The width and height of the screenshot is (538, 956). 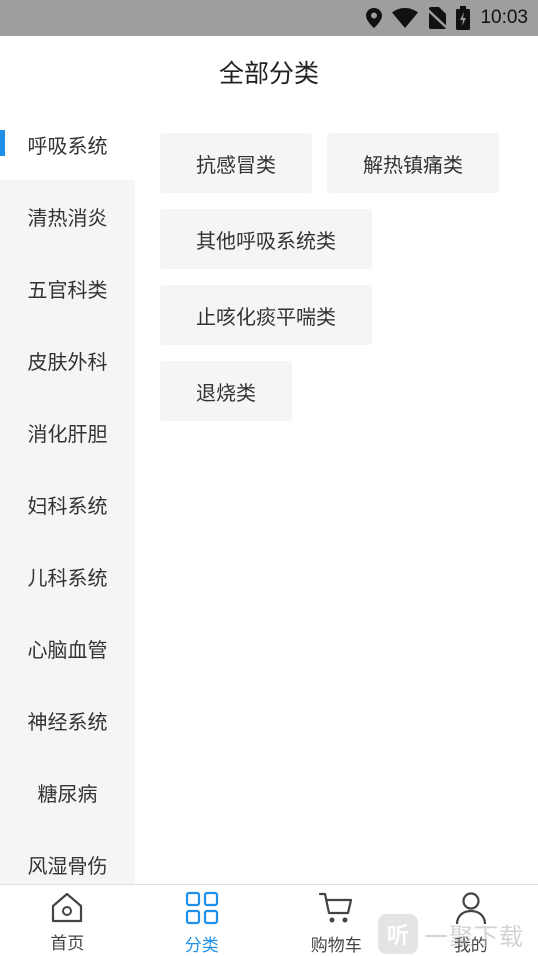 I want to click on sidebar-item-rheumatism: 风湿骨伤, so click(x=67, y=856).